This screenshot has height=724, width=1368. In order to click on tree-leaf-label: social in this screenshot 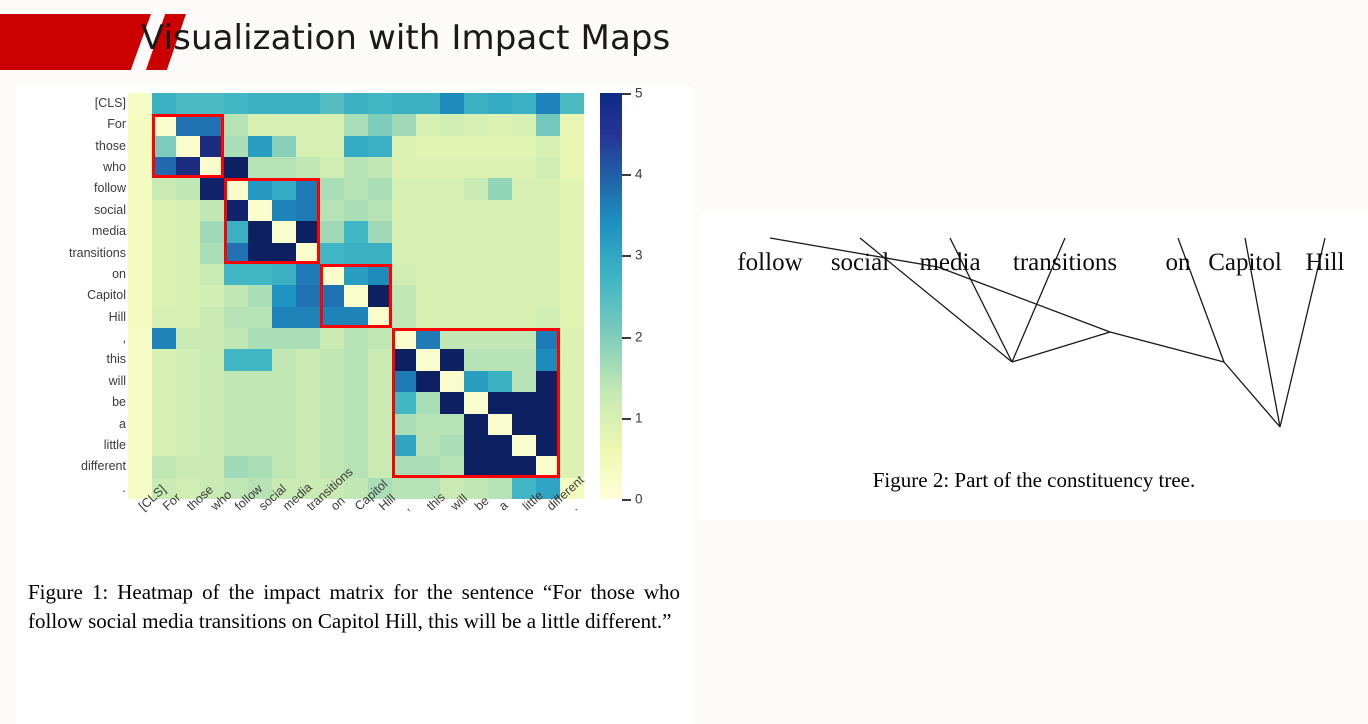, I will do `click(860, 262)`.